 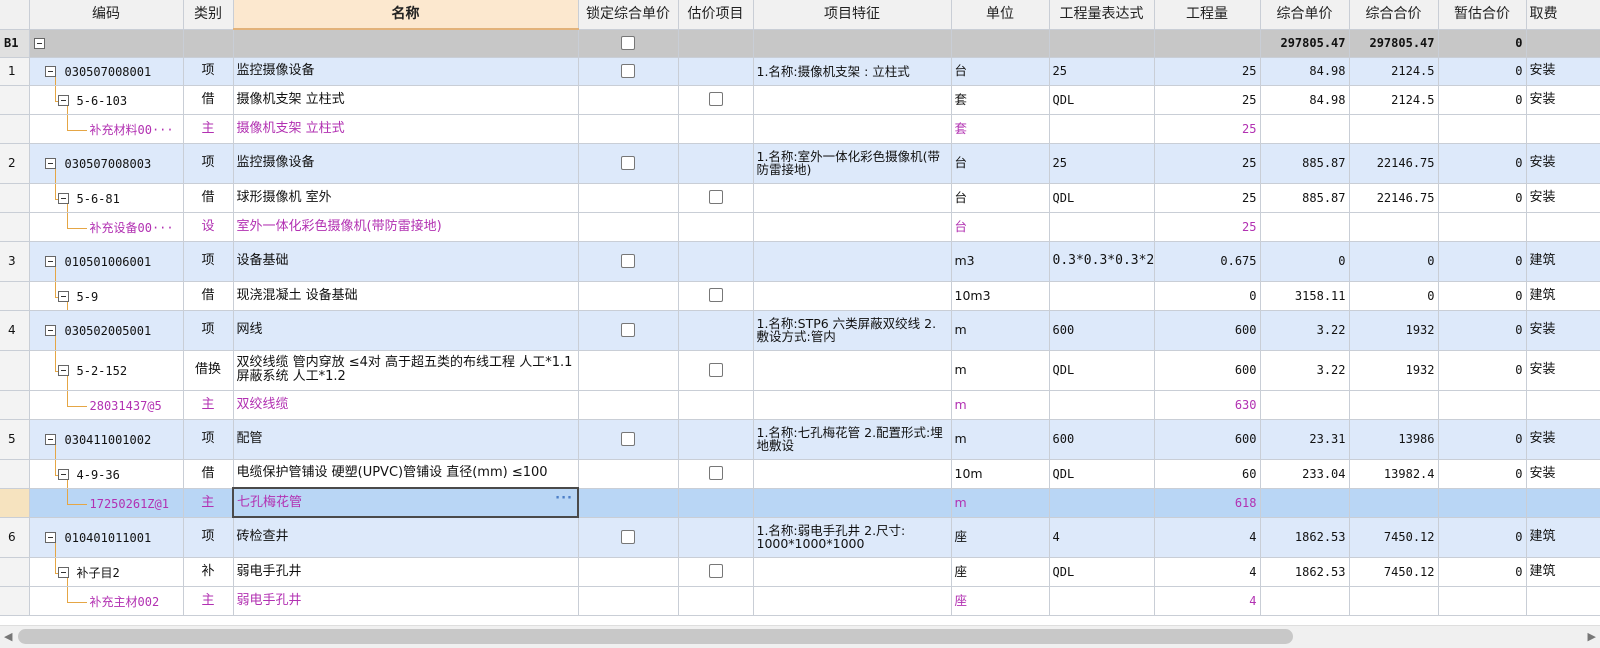 What do you see at coordinates (106, 43) in the screenshot?
I see `section-code-cell` at bounding box center [106, 43].